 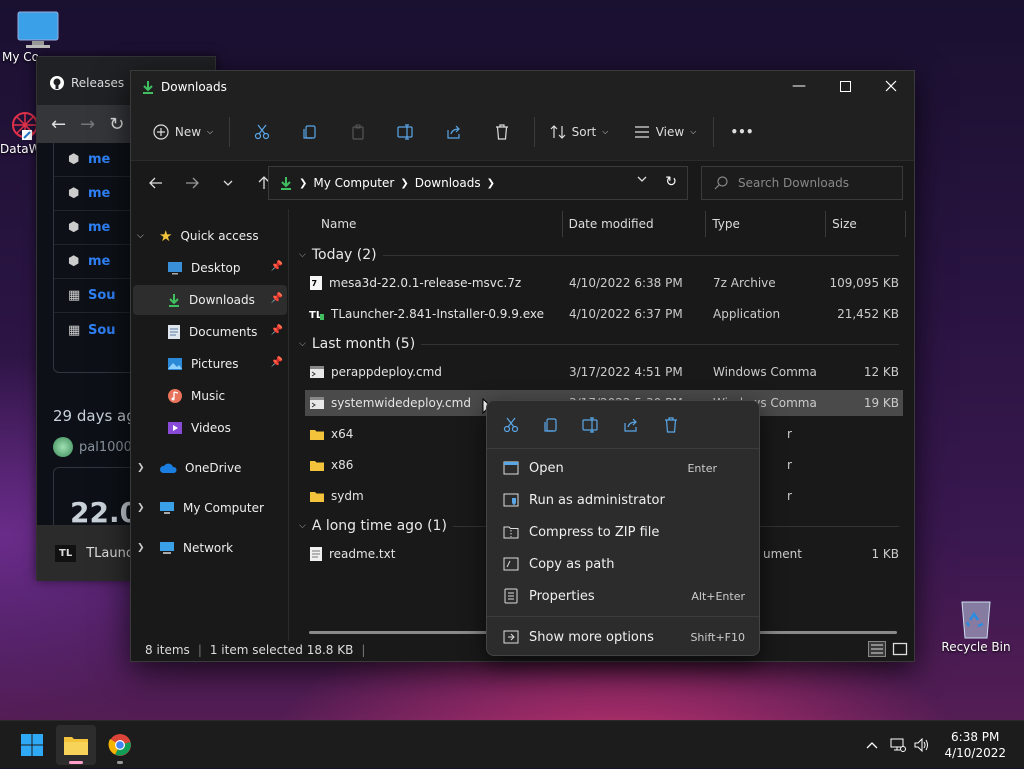 I want to click on forward-button, so click(x=192, y=183).